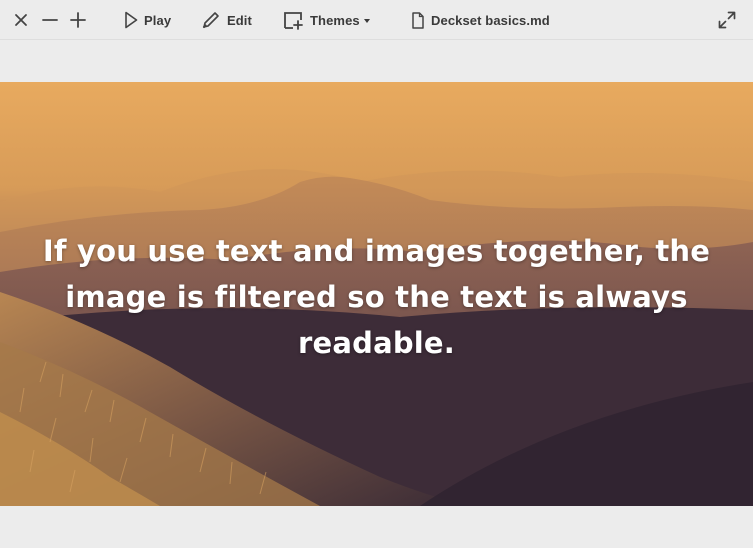  Describe the element at coordinates (226, 20) in the screenshot. I see `edit-button: Edit` at that location.